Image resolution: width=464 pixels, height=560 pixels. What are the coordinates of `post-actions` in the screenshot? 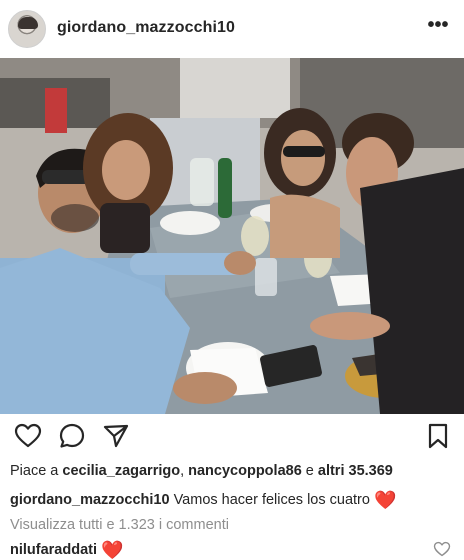 It's located at (232, 436).